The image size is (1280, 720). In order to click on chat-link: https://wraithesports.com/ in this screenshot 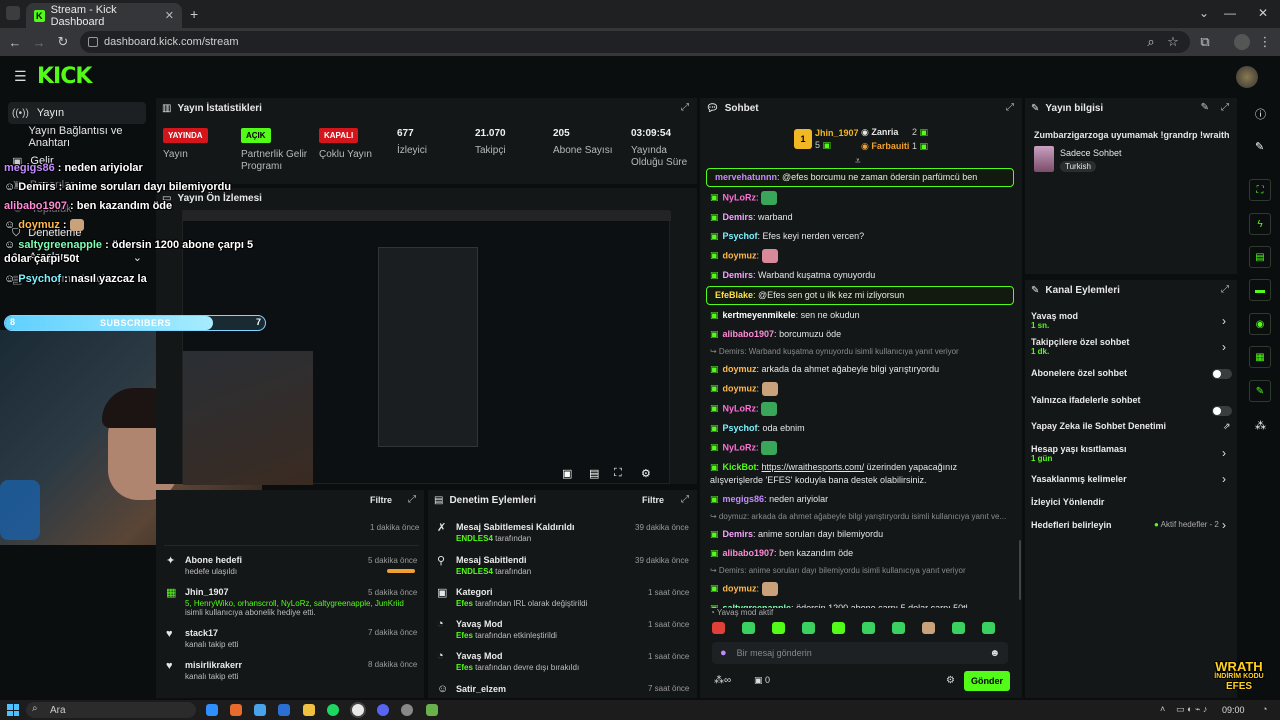, I will do `click(813, 467)`.